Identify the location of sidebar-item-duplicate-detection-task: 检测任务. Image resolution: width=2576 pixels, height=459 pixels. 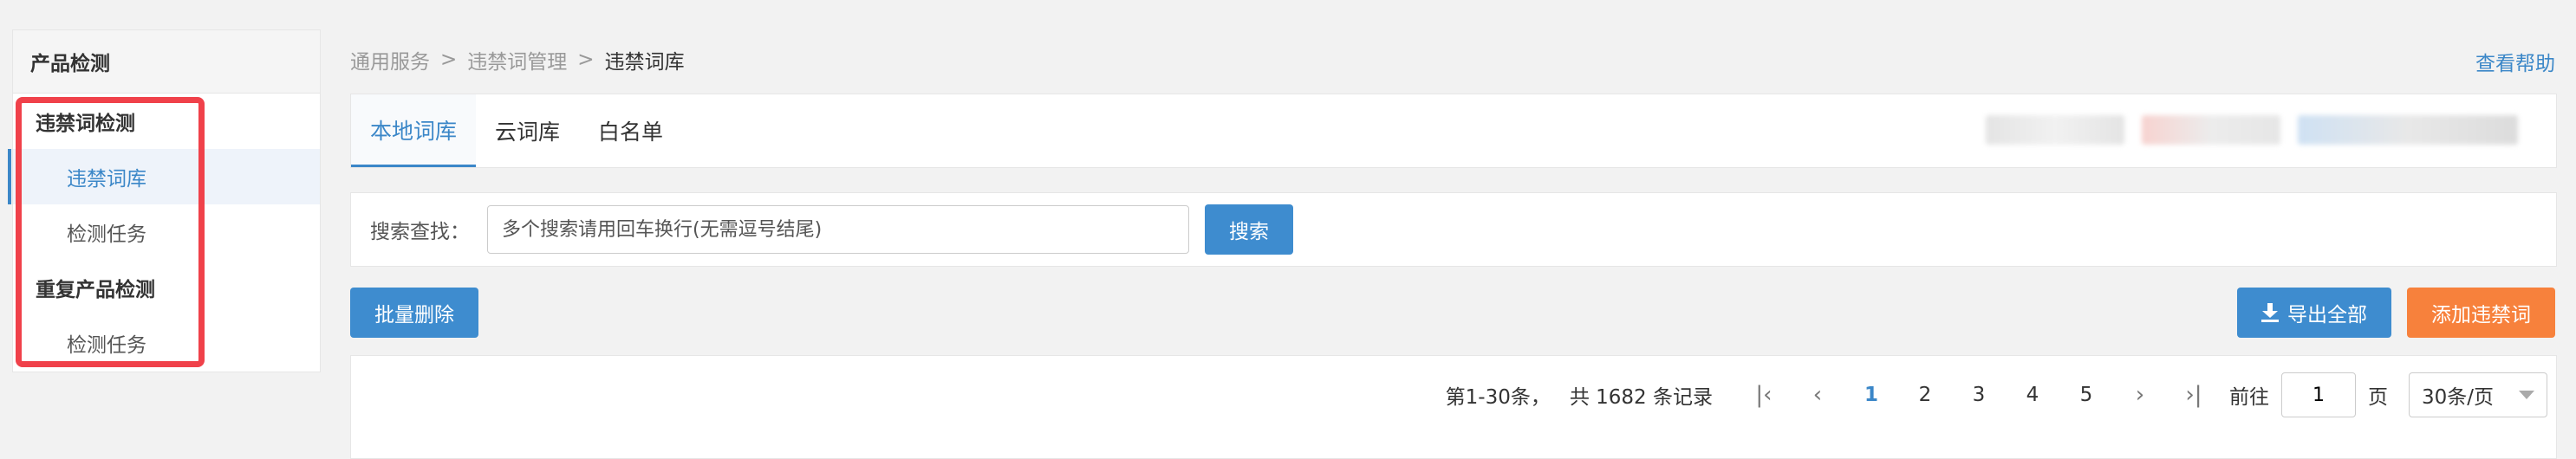
(166, 343).